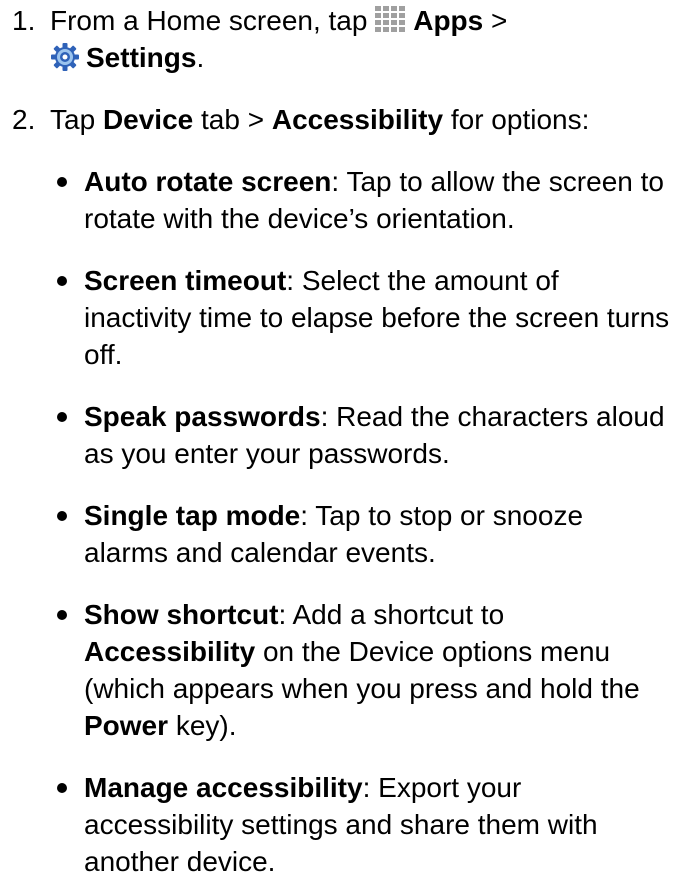  Describe the element at coordinates (24, 119) in the screenshot. I see `step-number: 2.` at that location.